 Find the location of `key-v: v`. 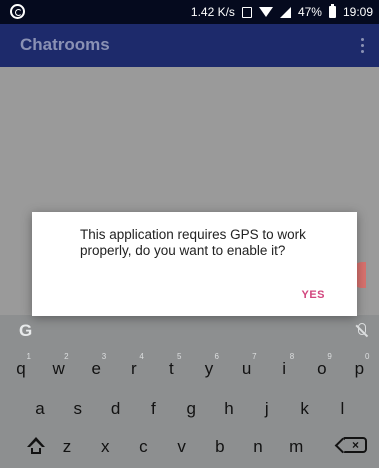

key-v: v is located at coordinates (182, 447).